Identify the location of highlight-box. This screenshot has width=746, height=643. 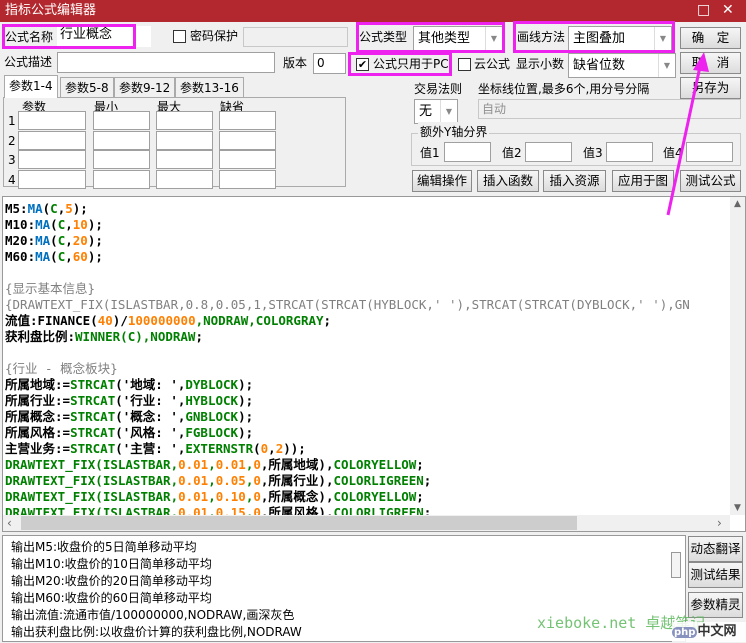
(69, 36).